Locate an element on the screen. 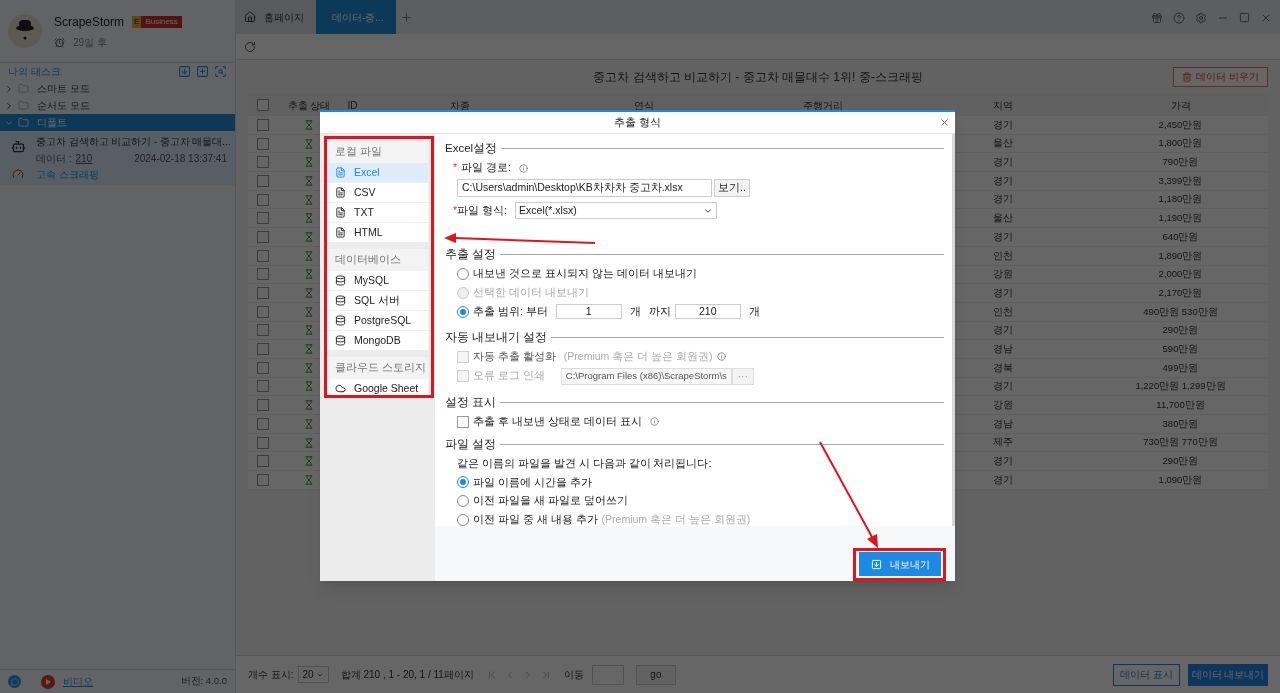  premium-note: (Premium 혹은 더 높은 회원권) is located at coordinates (638, 356).